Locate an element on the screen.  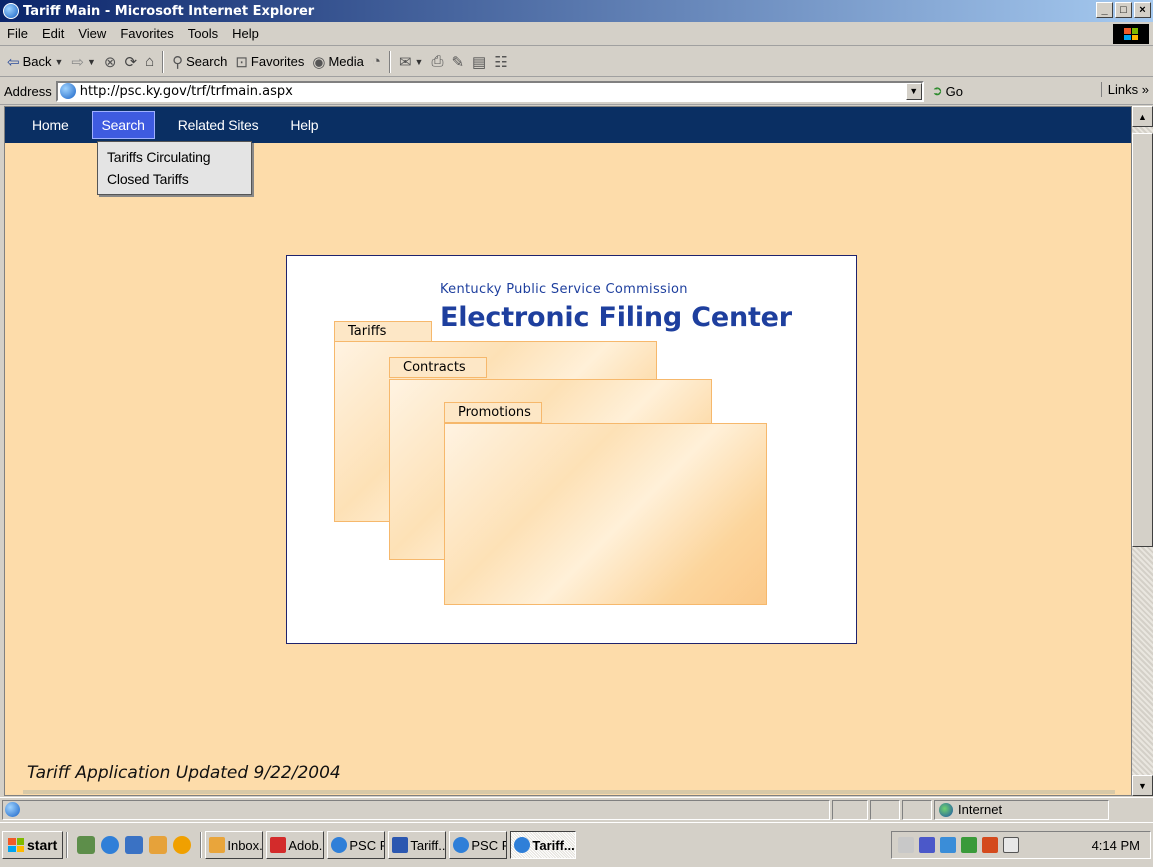
stop-button: ⊗ is located at coordinates (110, 62).